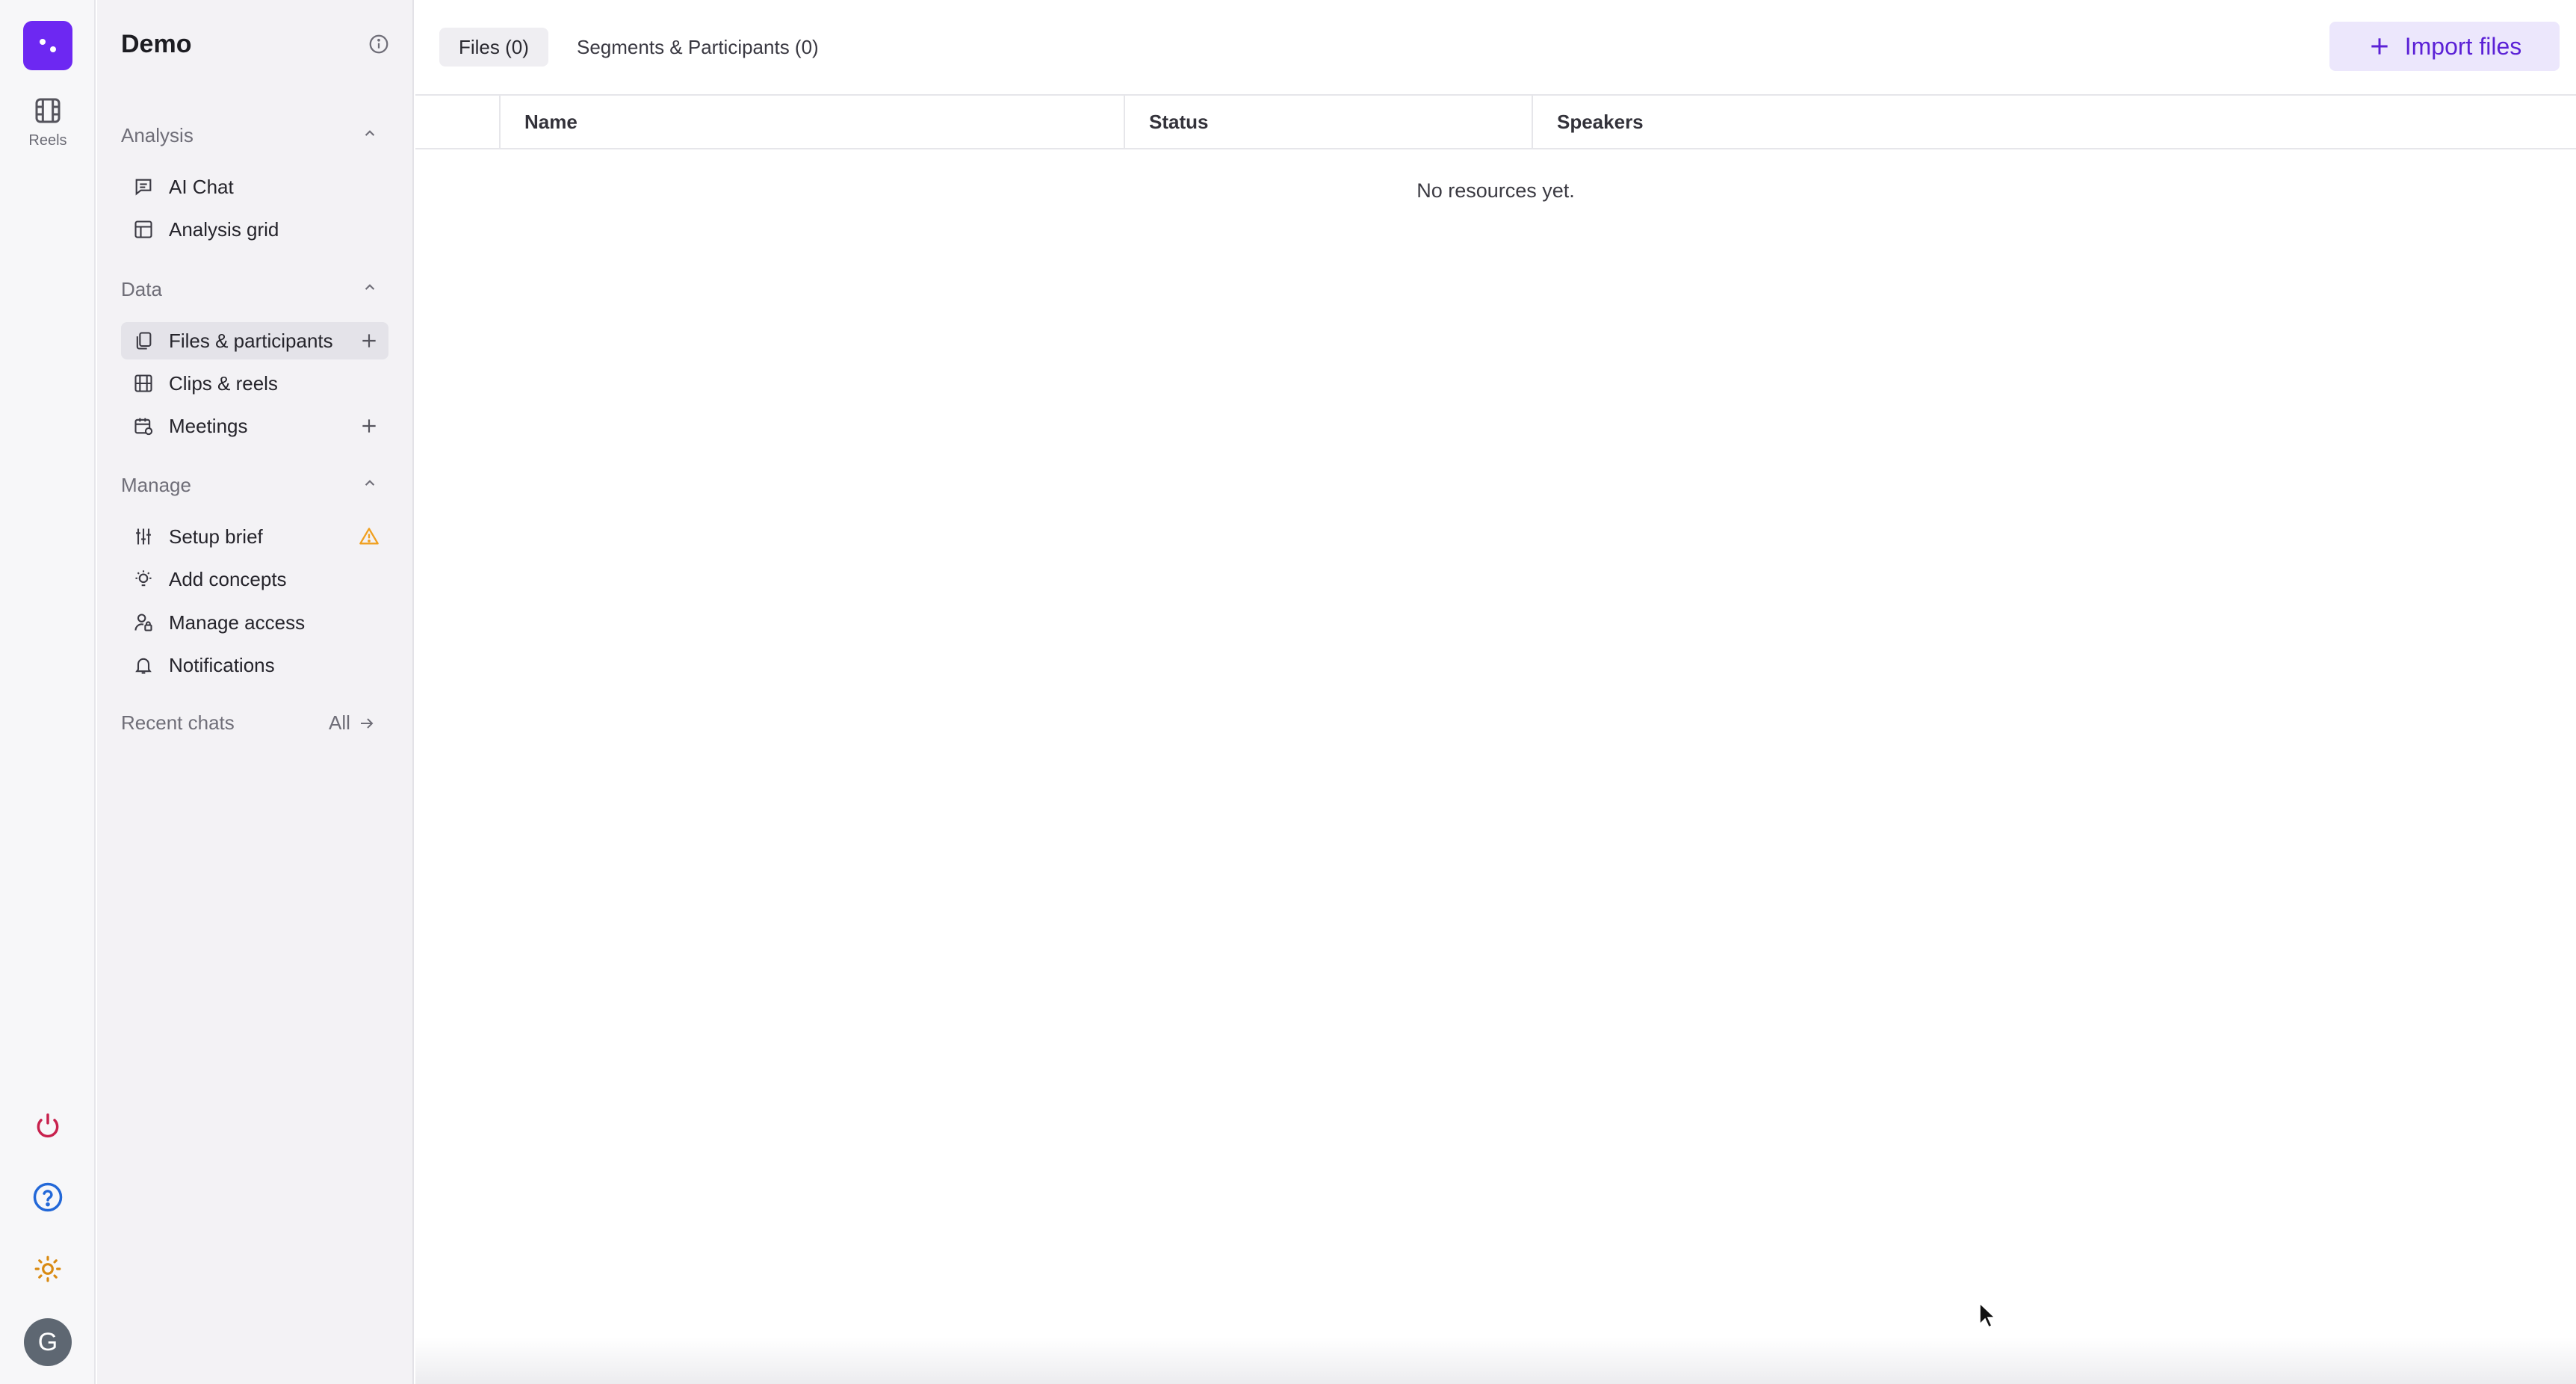 The image size is (2576, 1384). Describe the element at coordinates (352, 723) in the screenshot. I see `recent-chats-all-link: All` at that location.